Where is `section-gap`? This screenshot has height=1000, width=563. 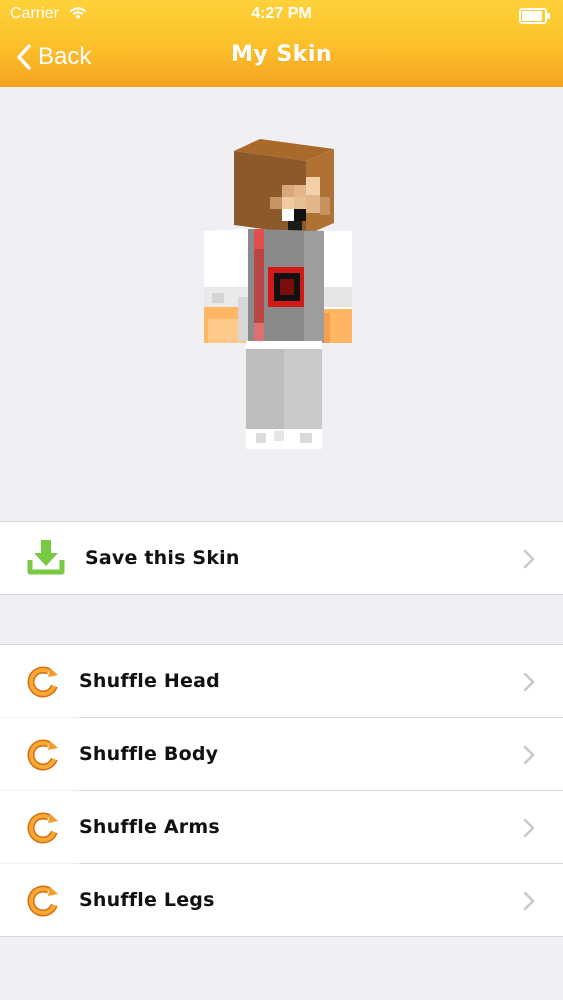
section-gap is located at coordinates (281, 620).